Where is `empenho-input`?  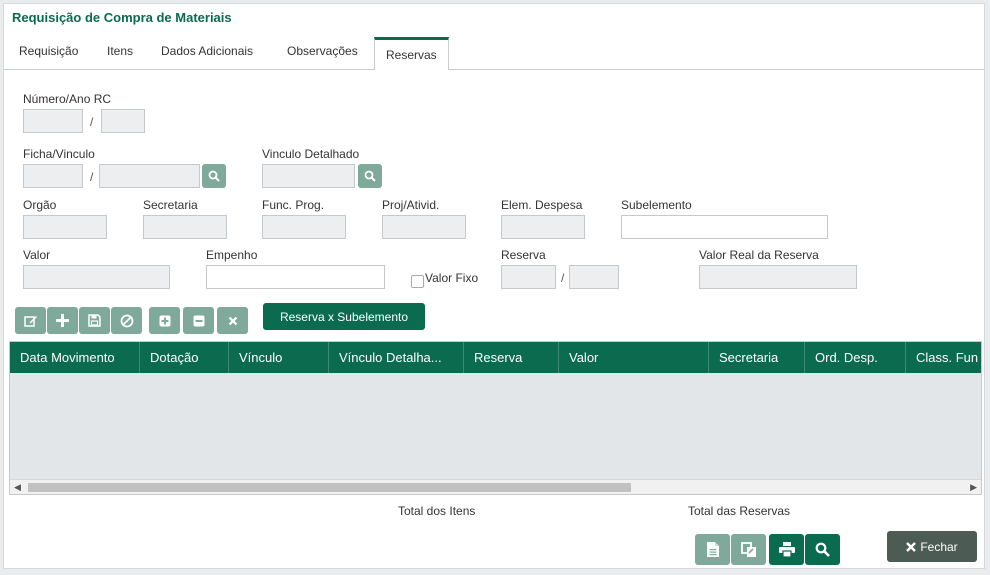
empenho-input is located at coordinates (295, 277).